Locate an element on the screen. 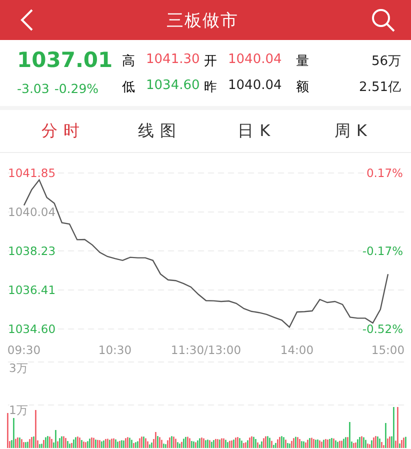  field-label: 高 is located at coordinates (129, 61).